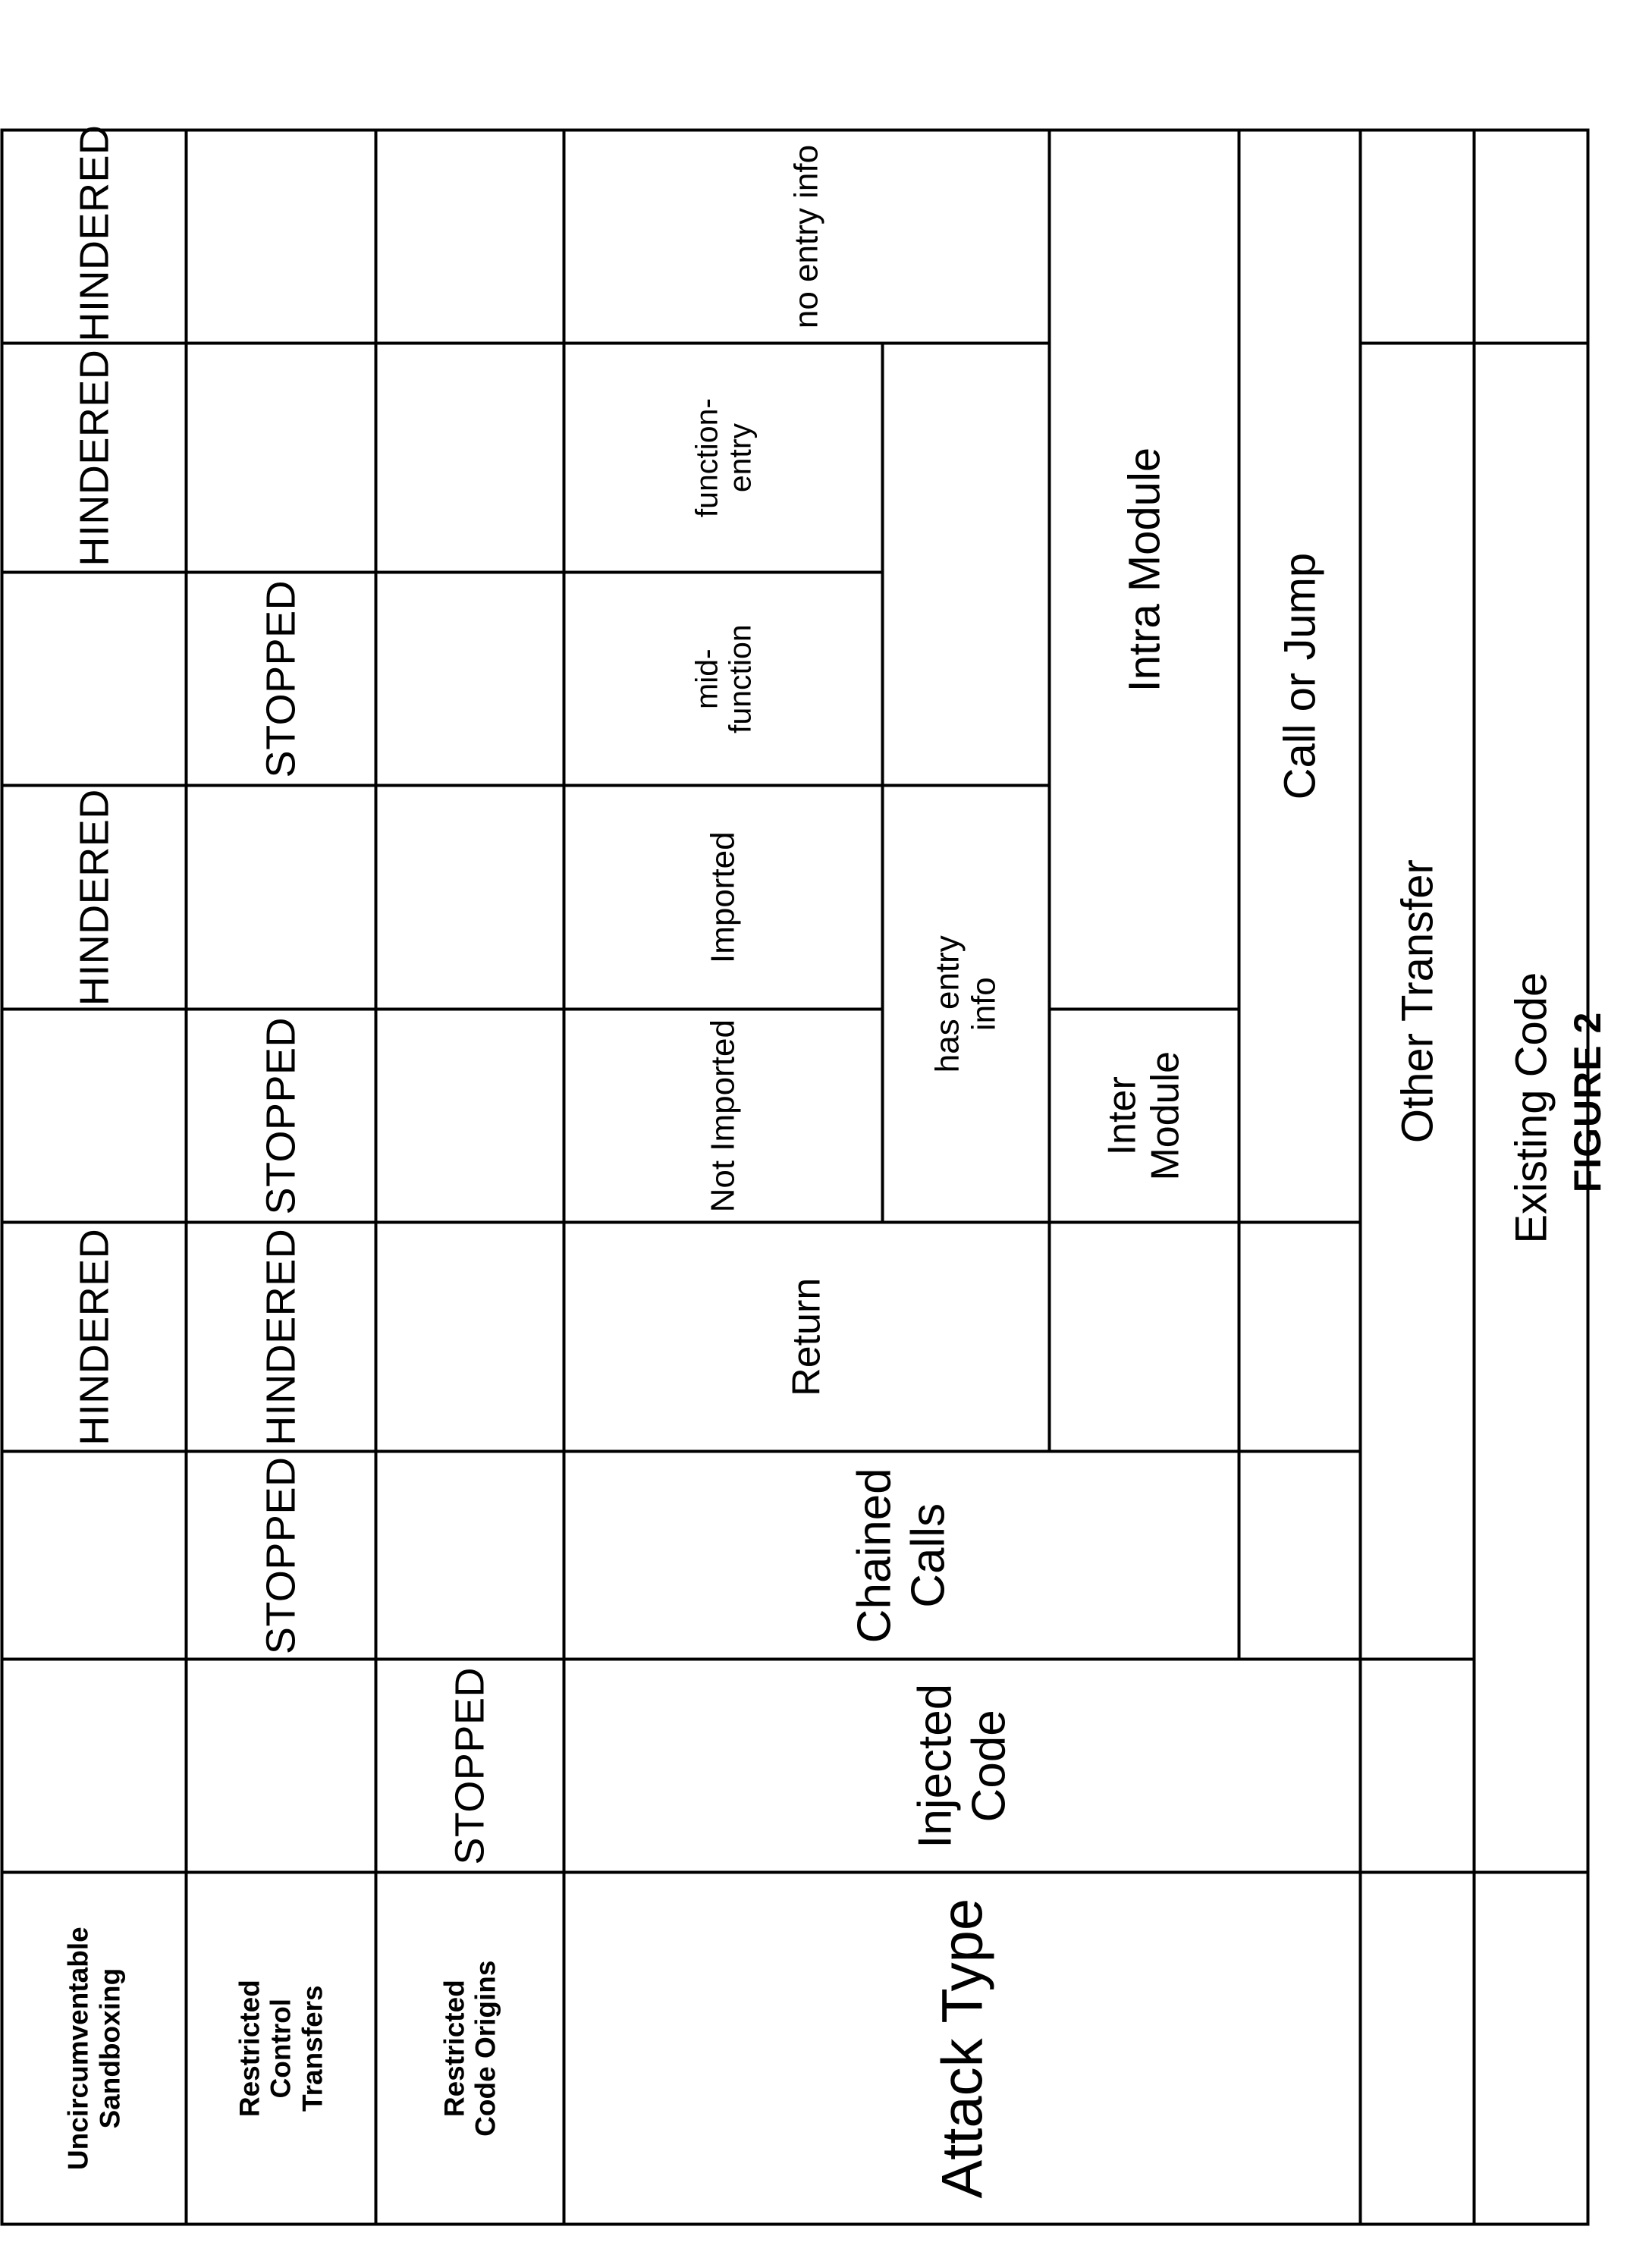 The image size is (1652, 2258). I want to click on header-uncircumventable-sandboxing-label: Uncircumventable Sandboxing, so click(93, 2049).